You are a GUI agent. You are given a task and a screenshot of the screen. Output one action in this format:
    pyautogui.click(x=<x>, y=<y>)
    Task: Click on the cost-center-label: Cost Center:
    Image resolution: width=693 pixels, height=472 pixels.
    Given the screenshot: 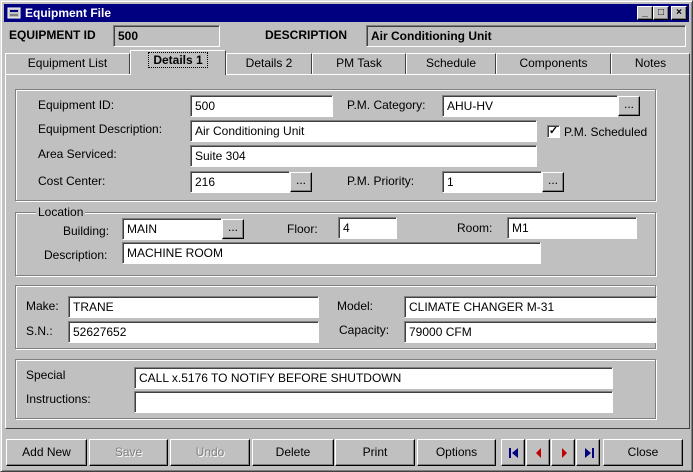 What is the action you would take?
    pyautogui.click(x=72, y=181)
    